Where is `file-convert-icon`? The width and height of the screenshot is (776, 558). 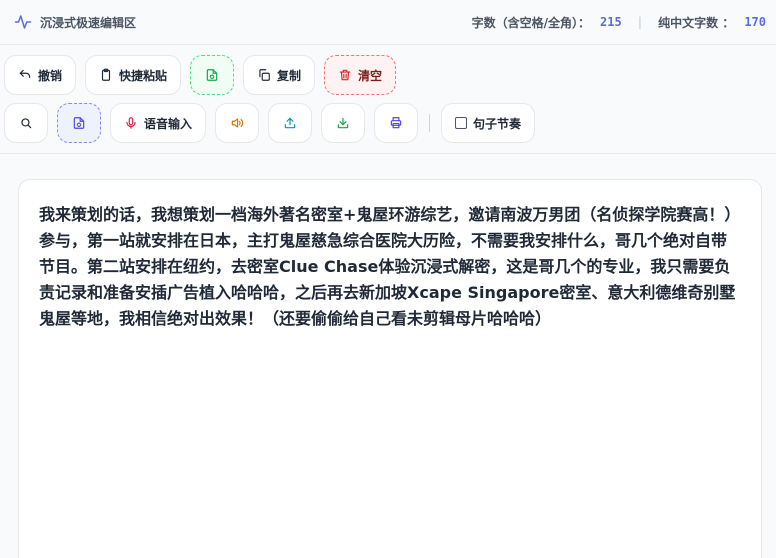 file-convert-icon is located at coordinates (212, 75).